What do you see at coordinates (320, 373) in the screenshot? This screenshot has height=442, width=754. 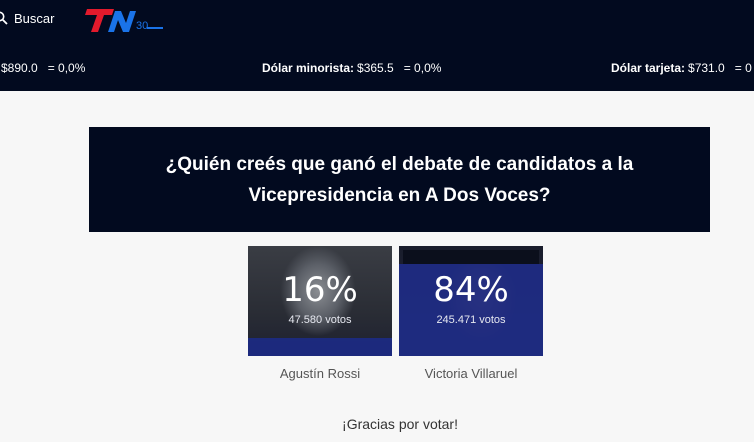 I see `candidate-name: Agustín Rossi` at bounding box center [320, 373].